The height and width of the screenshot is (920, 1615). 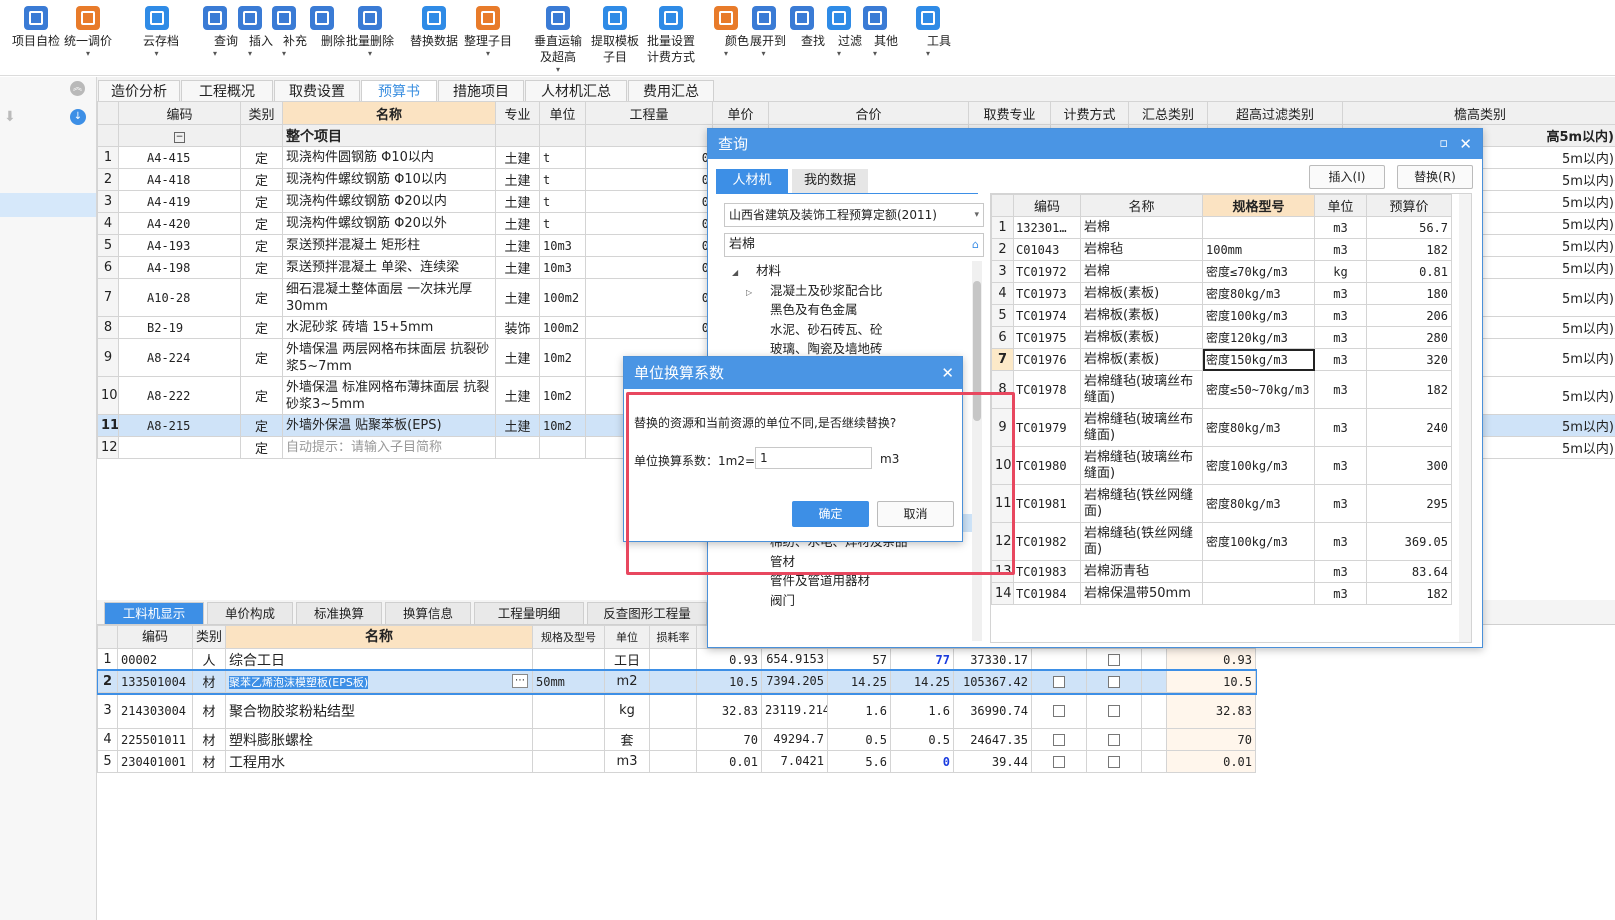 What do you see at coordinates (88, 32) in the screenshot?
I see `toolbar-price-adjust-button: 统一调价 ▾` at bounding box center [88, 32].